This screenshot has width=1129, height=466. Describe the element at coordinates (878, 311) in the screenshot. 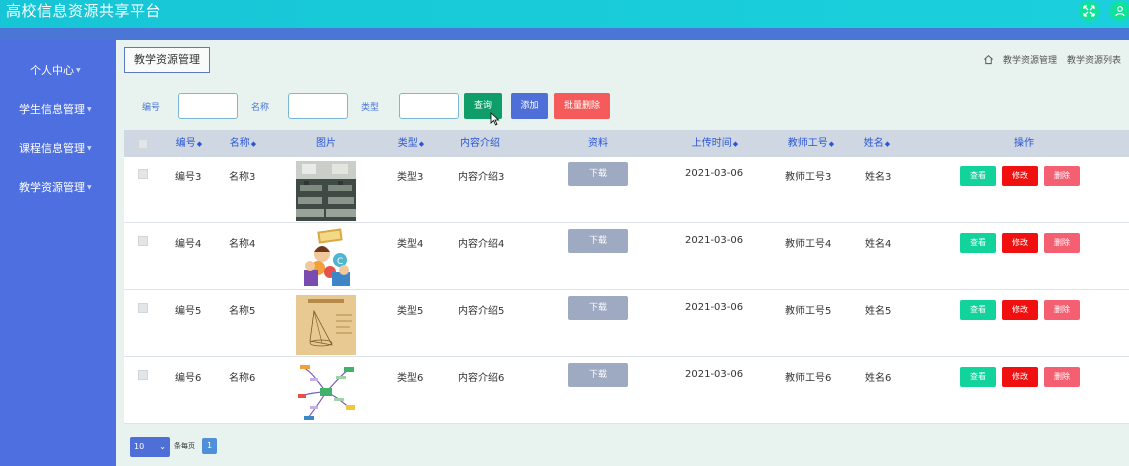

I see `cell-teacher-name: 姓名5` at that location.